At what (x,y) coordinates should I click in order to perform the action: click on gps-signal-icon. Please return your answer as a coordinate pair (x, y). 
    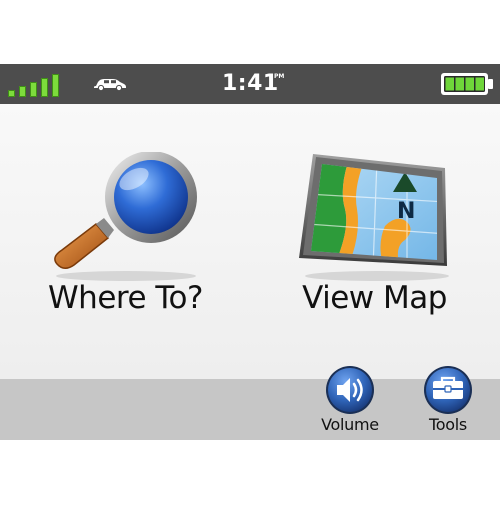
    Looking at the image, I should click on (37, 85).